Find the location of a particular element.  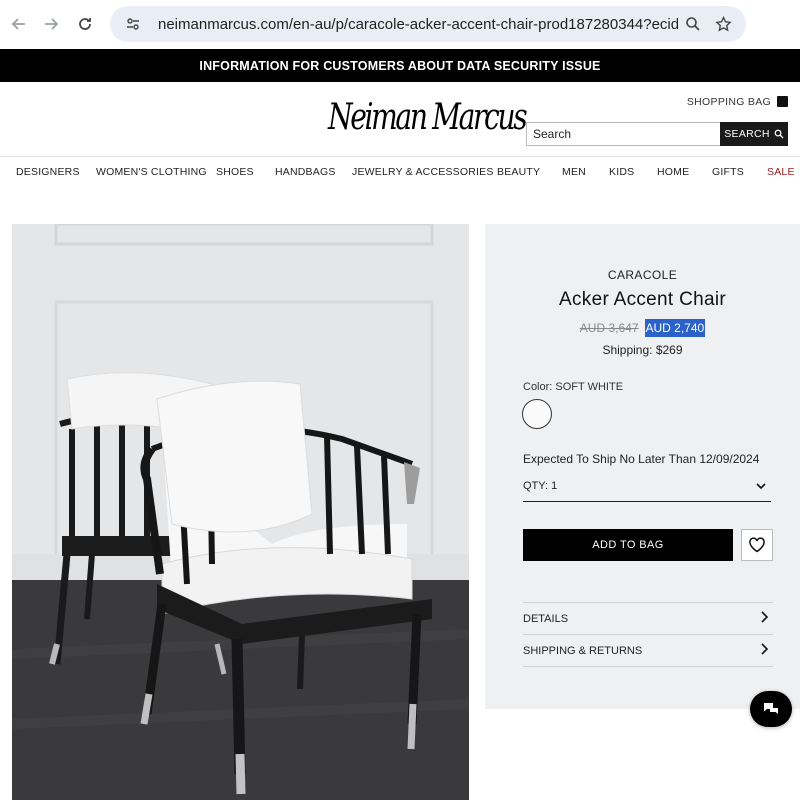

header-divider is located at coordinates (400, 156).